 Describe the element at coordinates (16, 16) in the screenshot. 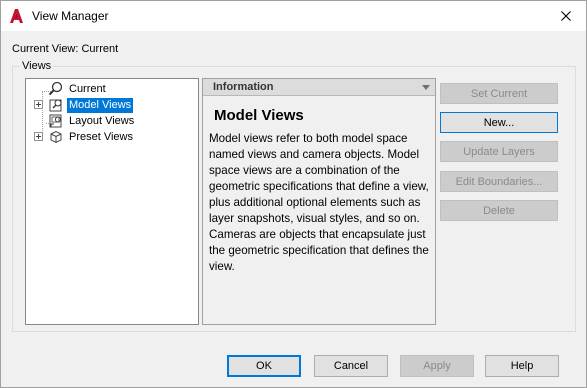

I see `autocad-icon` at that location.